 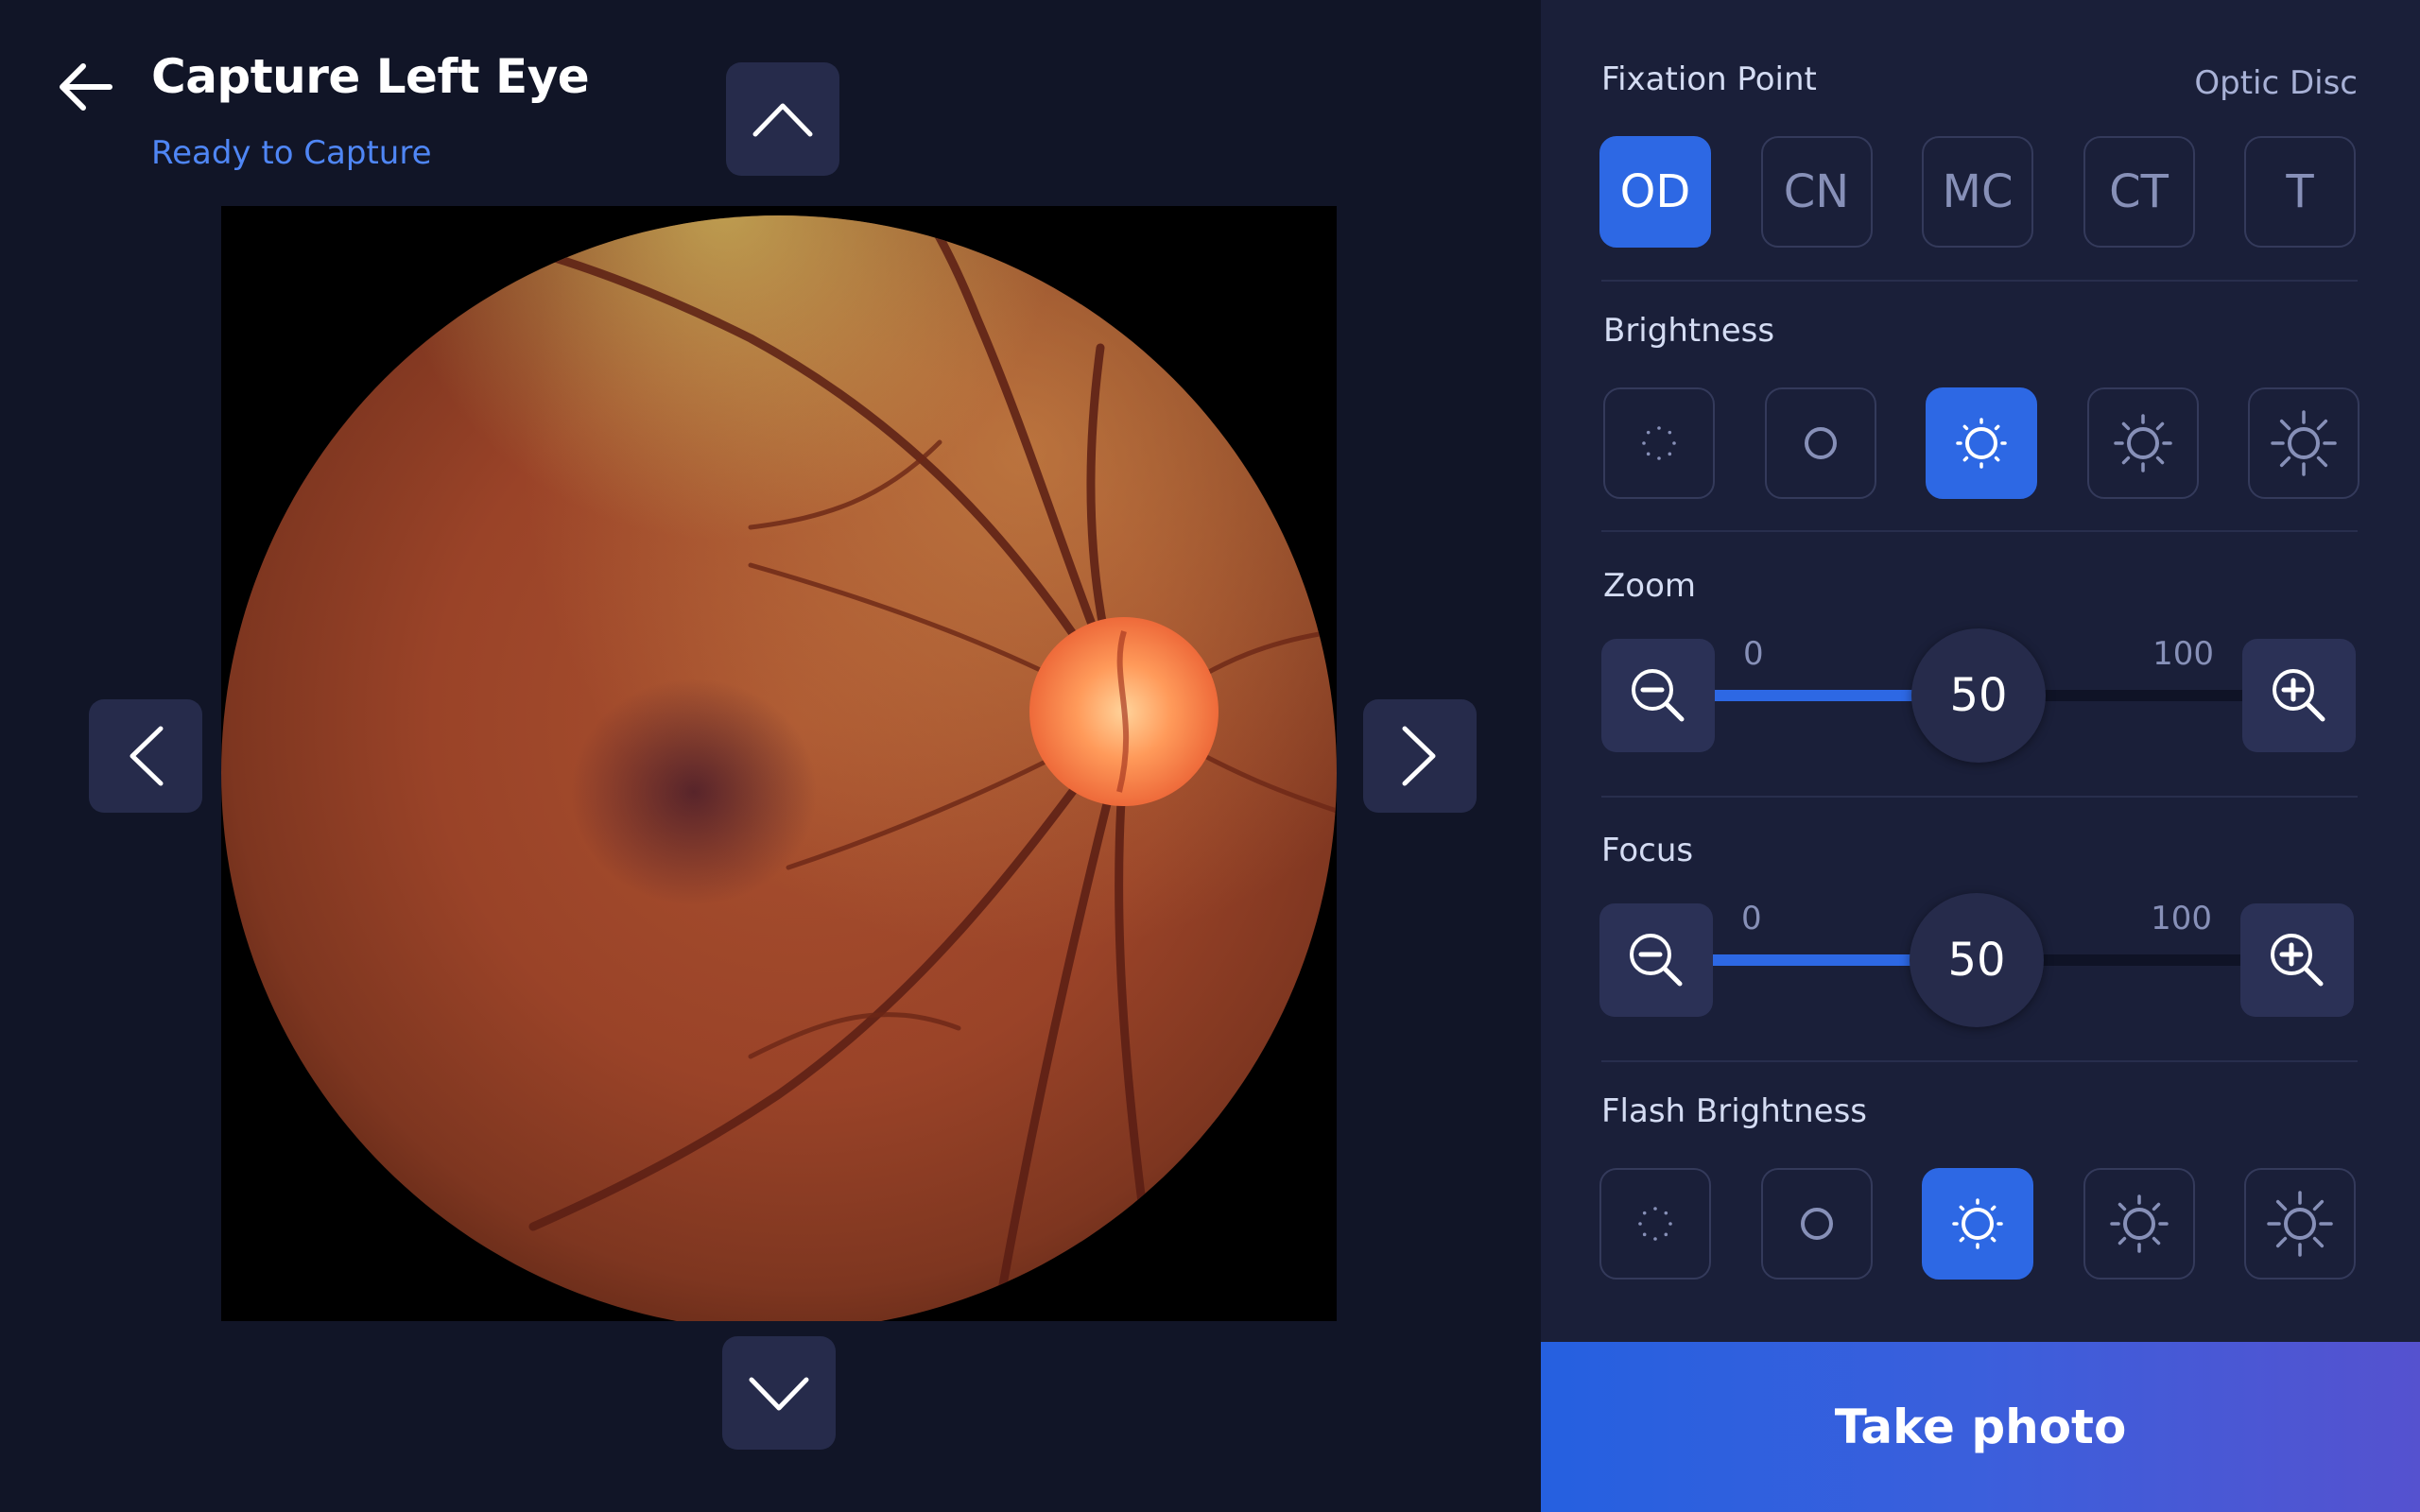 What do you see at coordinates (1751, 918) in the screenshot?
I see `focus-min-label: 0` at bounding box center [1751, 918].